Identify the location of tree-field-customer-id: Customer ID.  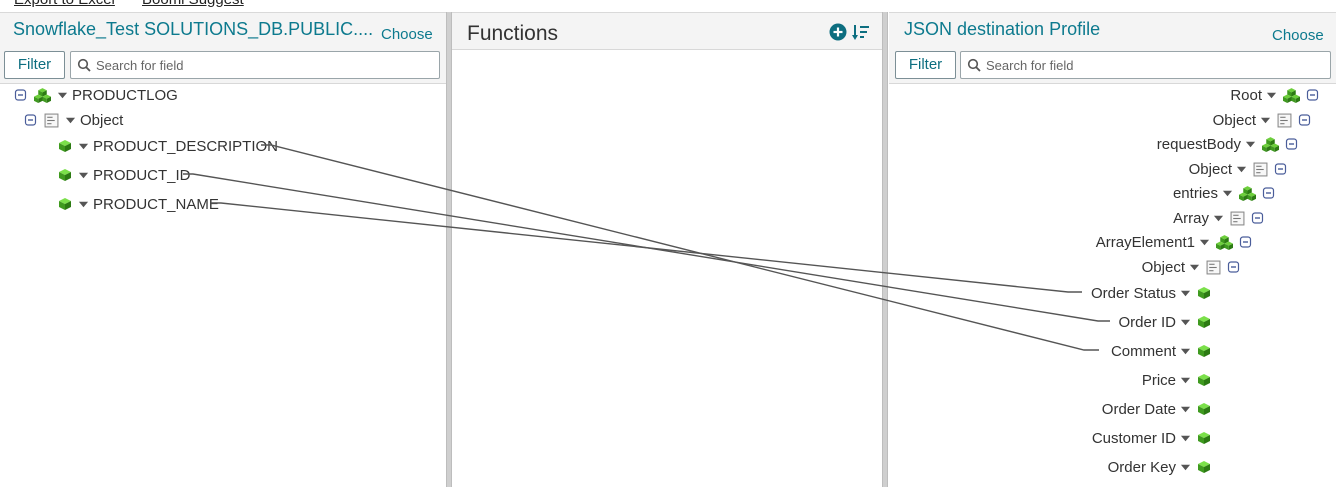
(1151, 438).